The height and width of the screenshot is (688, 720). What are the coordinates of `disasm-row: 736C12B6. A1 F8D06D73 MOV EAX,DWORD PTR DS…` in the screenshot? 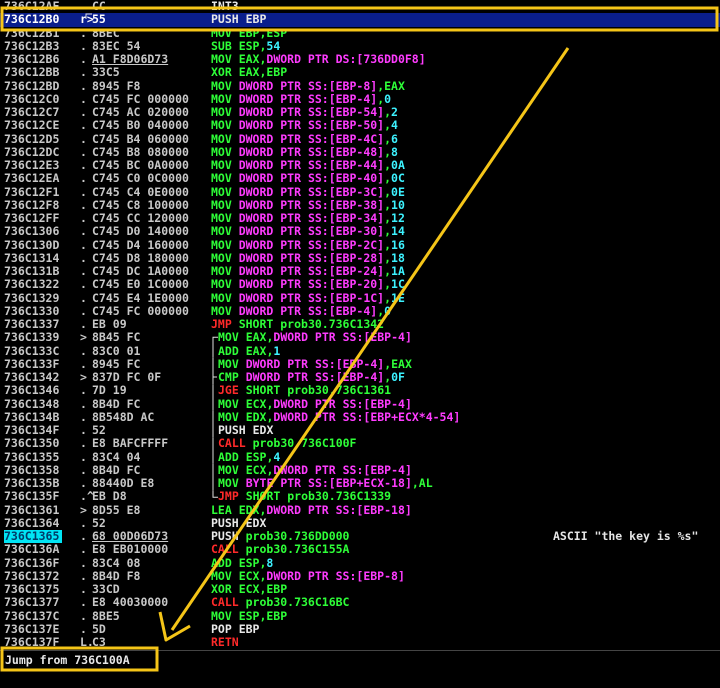 It's located at (360, 59).